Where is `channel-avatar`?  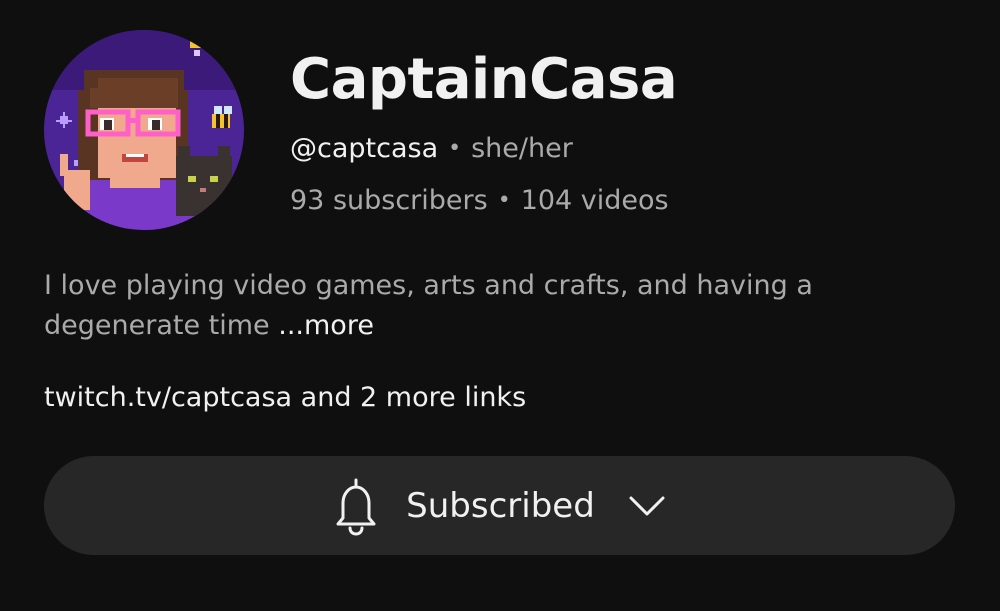
channel-avatar is located at coordinates (144, 130).